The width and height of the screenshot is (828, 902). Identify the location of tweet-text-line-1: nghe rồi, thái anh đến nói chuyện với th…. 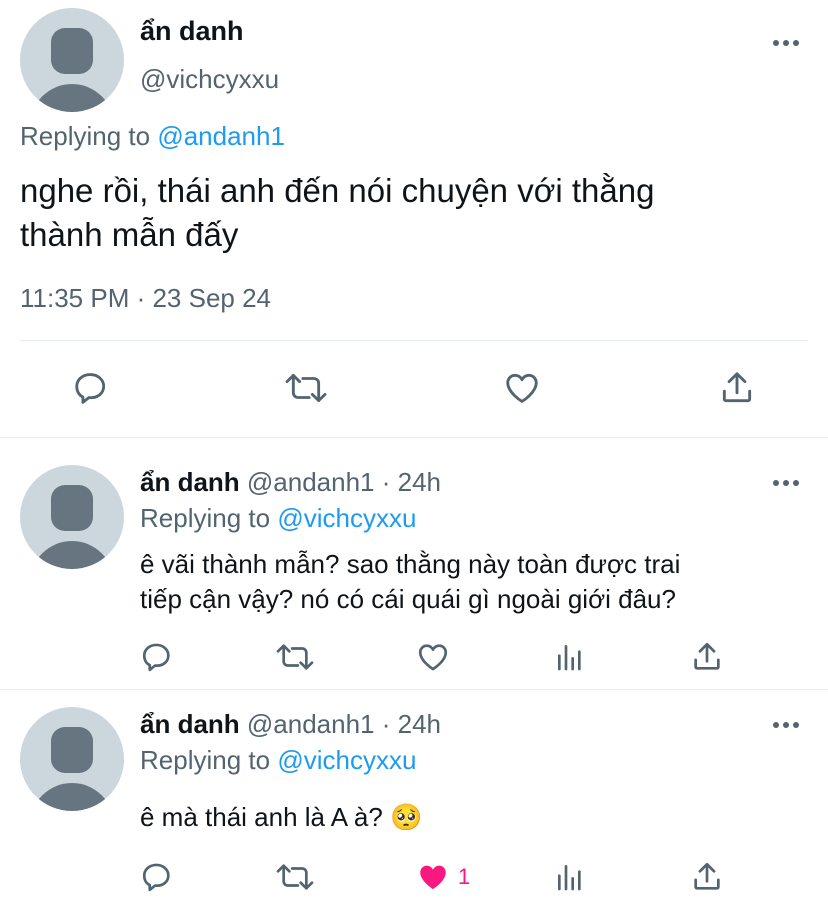
(337, 190).